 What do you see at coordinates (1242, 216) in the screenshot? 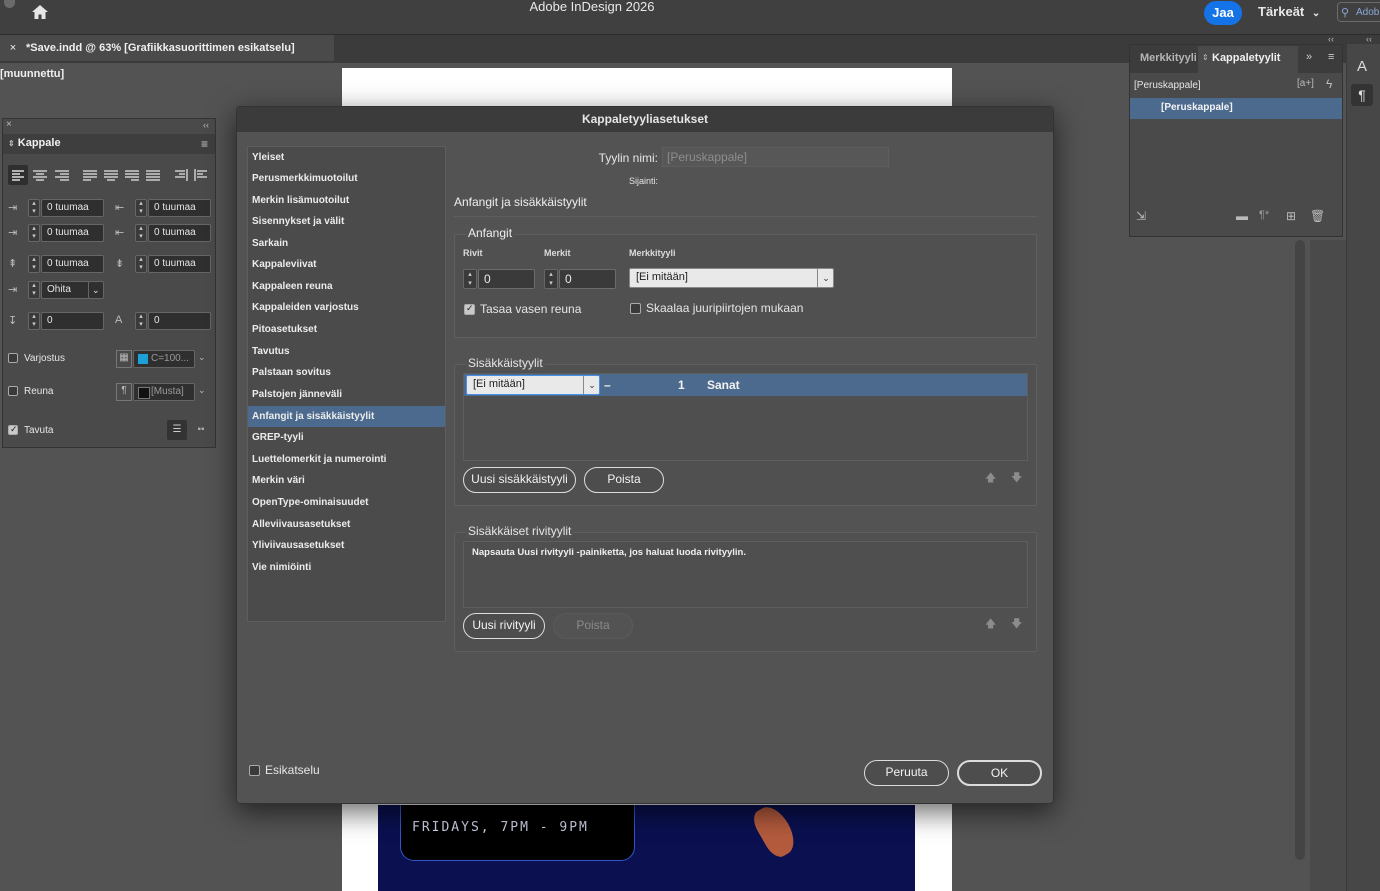
I see `folder-icon: ▬` at bounding box center [1242, 216].